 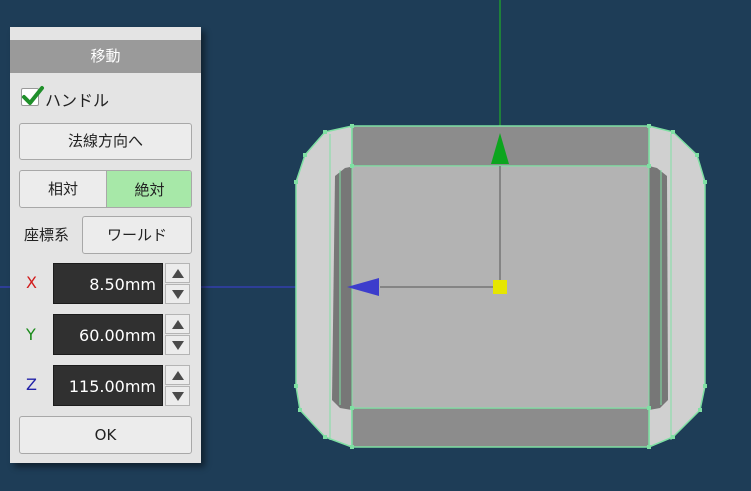 I want to click on x-increment-button, so click(x=177, y=273).